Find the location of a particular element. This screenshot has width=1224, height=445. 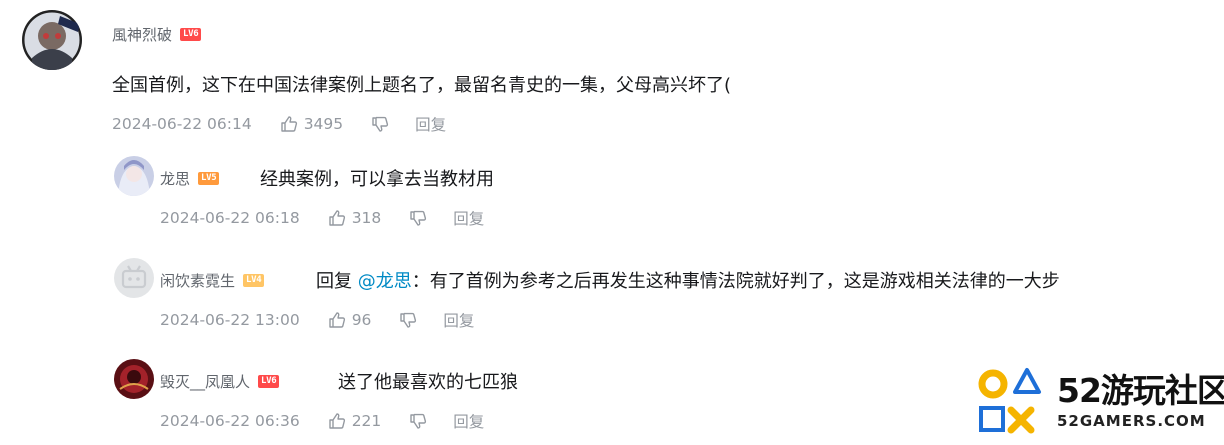

username-row: 龙思 LV5 is located at coordinates (190, 178).